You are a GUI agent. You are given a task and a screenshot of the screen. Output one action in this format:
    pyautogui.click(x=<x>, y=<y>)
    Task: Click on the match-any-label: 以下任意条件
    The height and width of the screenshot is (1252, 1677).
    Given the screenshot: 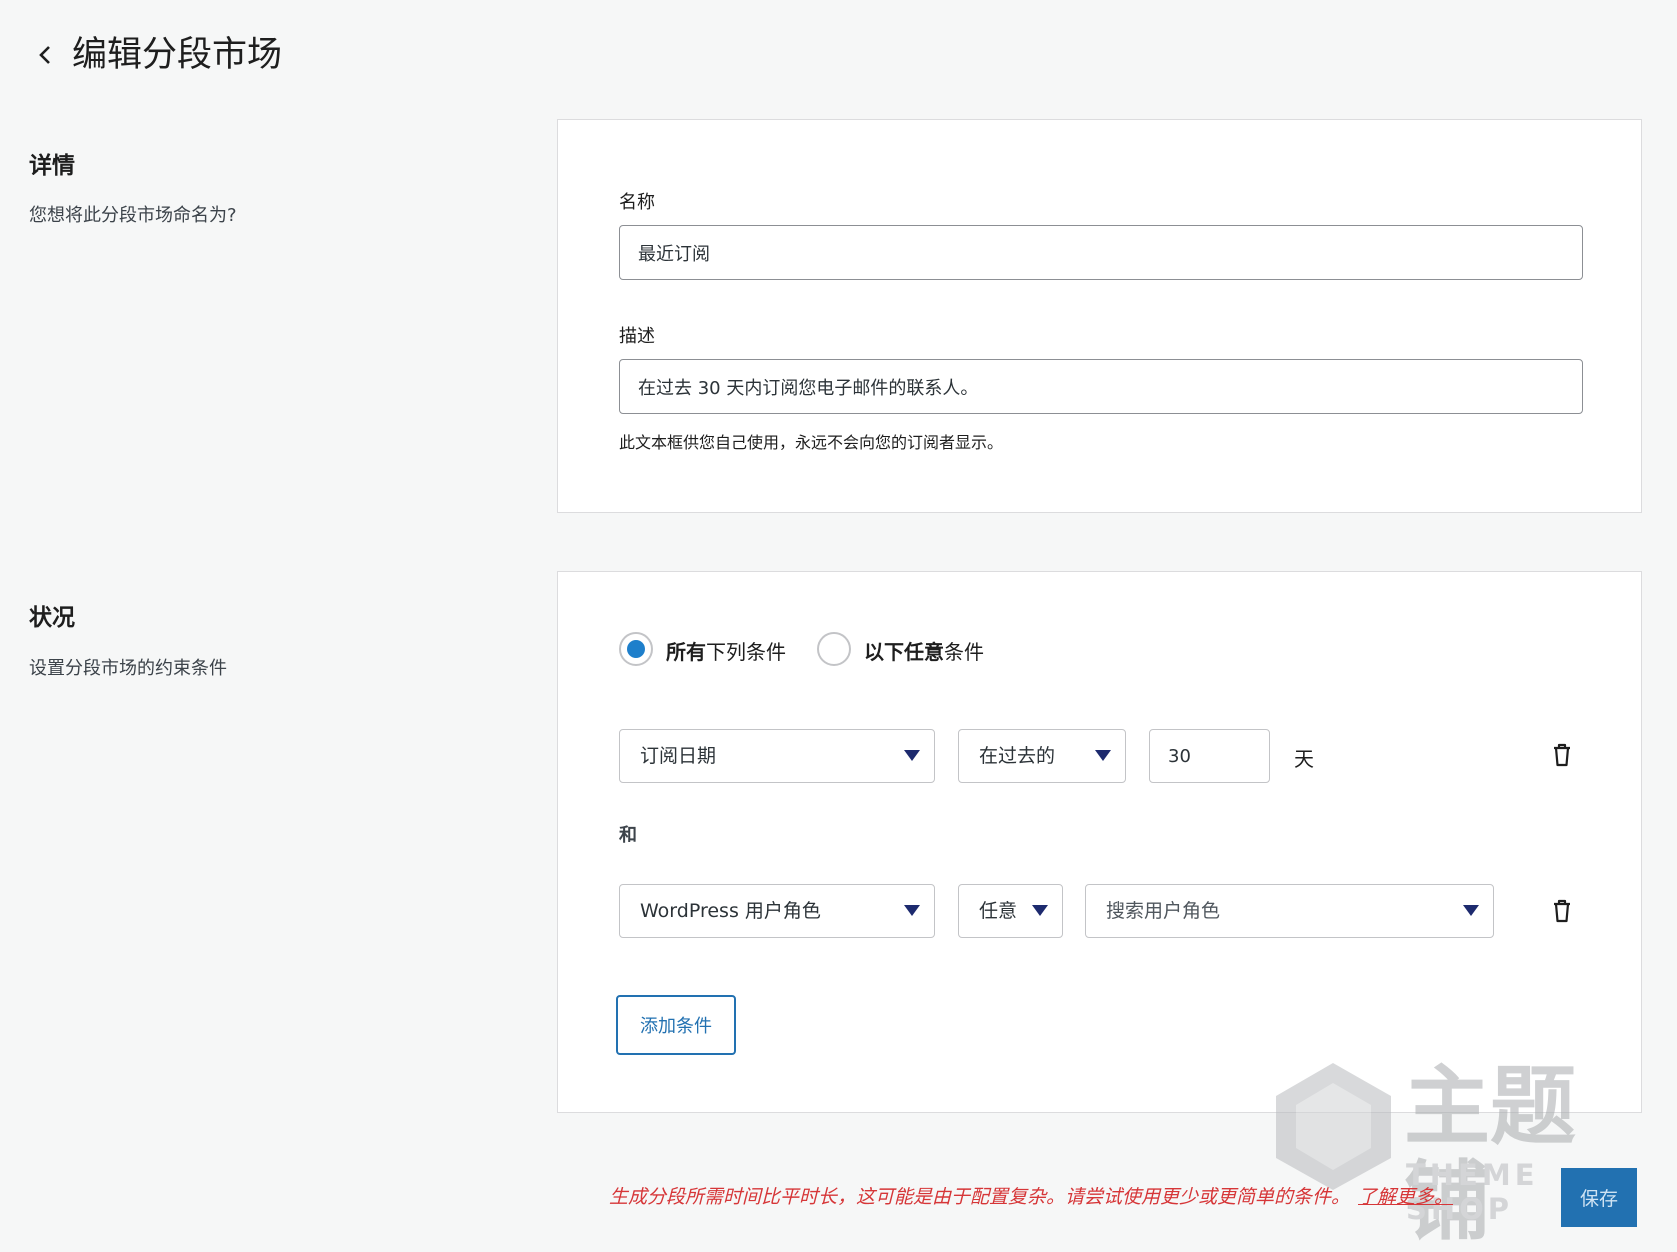 What is the action you would take?
    pyautogui.click(x=924, y=650)
    